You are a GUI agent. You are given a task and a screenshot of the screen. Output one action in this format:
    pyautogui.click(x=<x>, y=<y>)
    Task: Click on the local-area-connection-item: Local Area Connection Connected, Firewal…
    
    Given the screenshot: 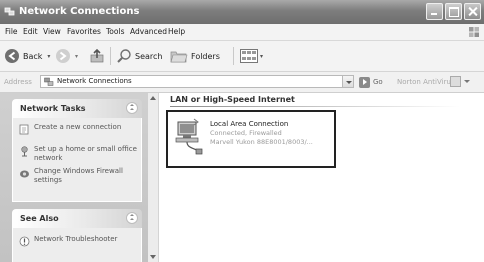 What is the action you would take?
    pyautogui.click(x=251, y=139)
    